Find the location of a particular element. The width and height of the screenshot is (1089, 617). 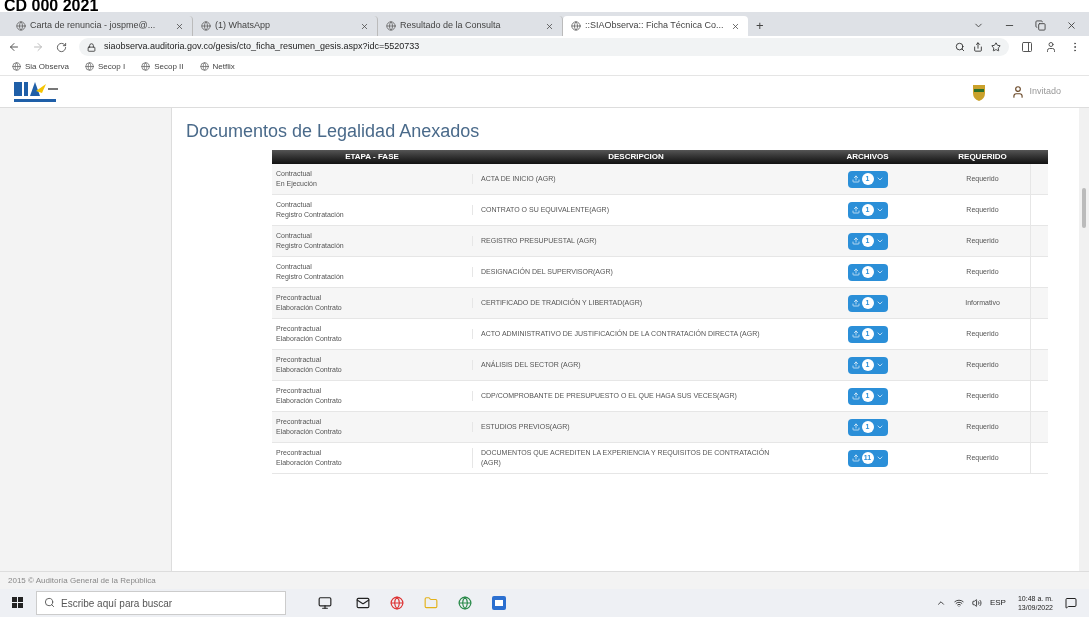

user-icon is located at coordinates (1018, 91).